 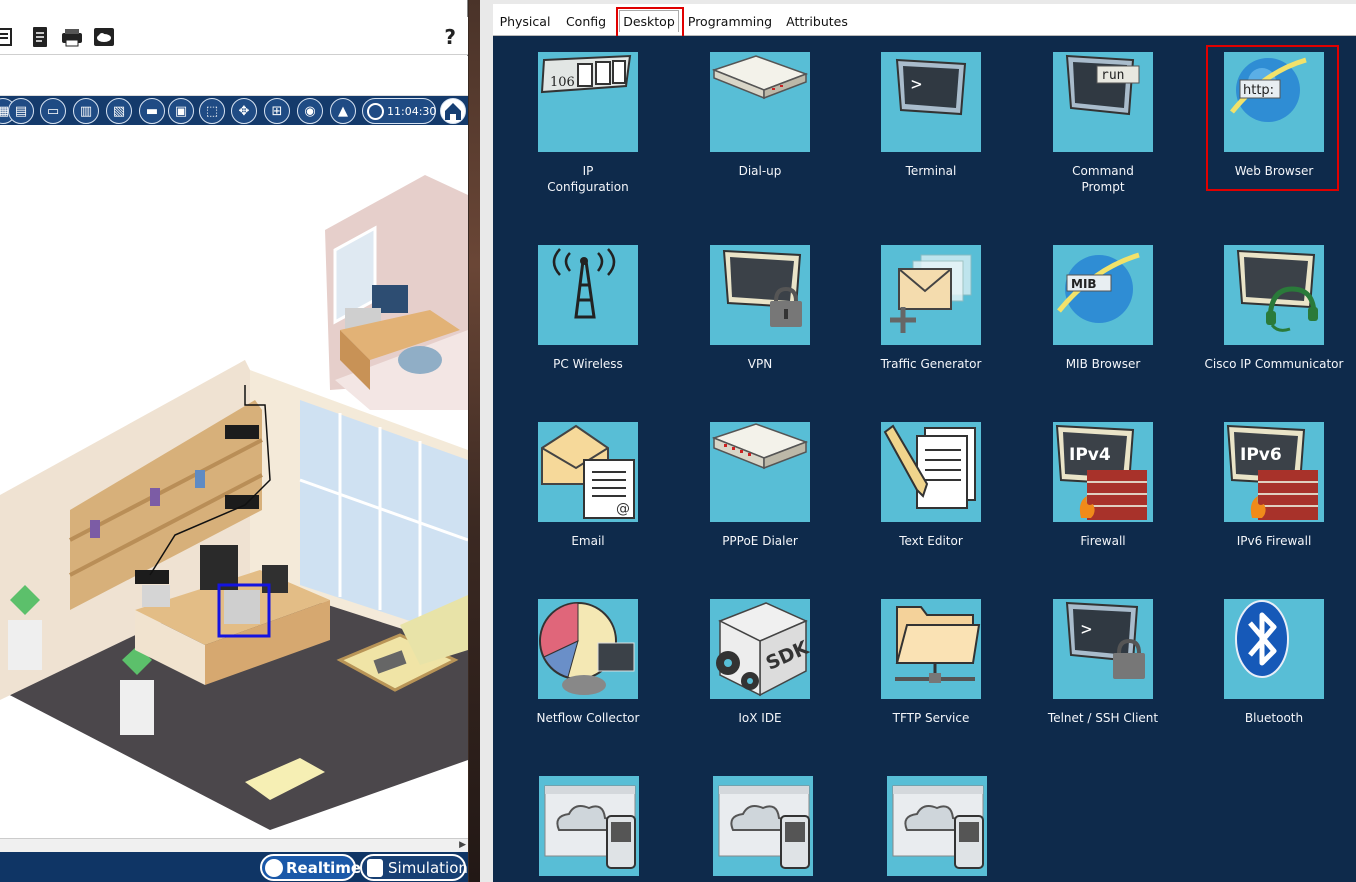 I want to click on app-label: MIB Browser, so click(x=1103, y=364).